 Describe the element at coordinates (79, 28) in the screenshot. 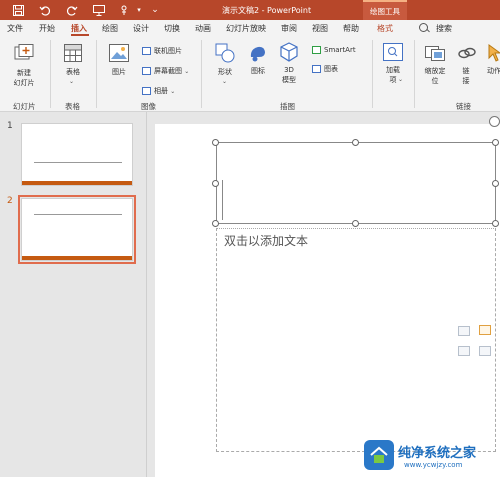

I see `tab-insert: 插入` at that location.